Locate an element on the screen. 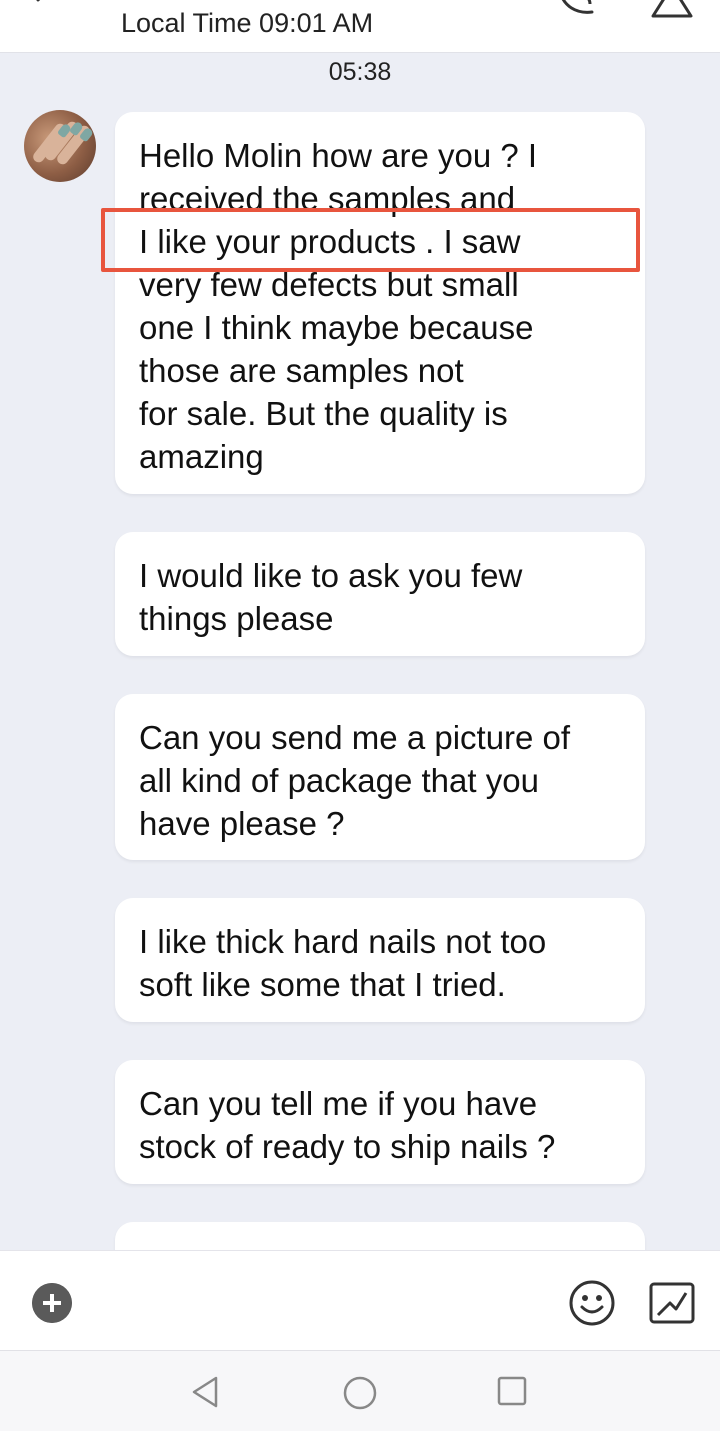 Image resolution: width=720 pixels, height=1431 pixels. message-line: amazing is located at coordinates (201, 456).